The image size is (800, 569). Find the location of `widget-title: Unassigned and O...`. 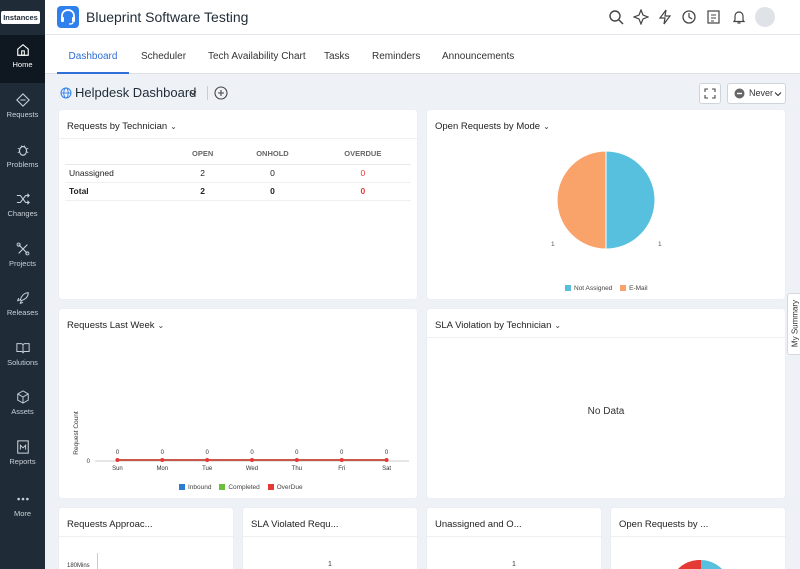

widget-title: Unassigned and O... is located at coordinates (478, 524).